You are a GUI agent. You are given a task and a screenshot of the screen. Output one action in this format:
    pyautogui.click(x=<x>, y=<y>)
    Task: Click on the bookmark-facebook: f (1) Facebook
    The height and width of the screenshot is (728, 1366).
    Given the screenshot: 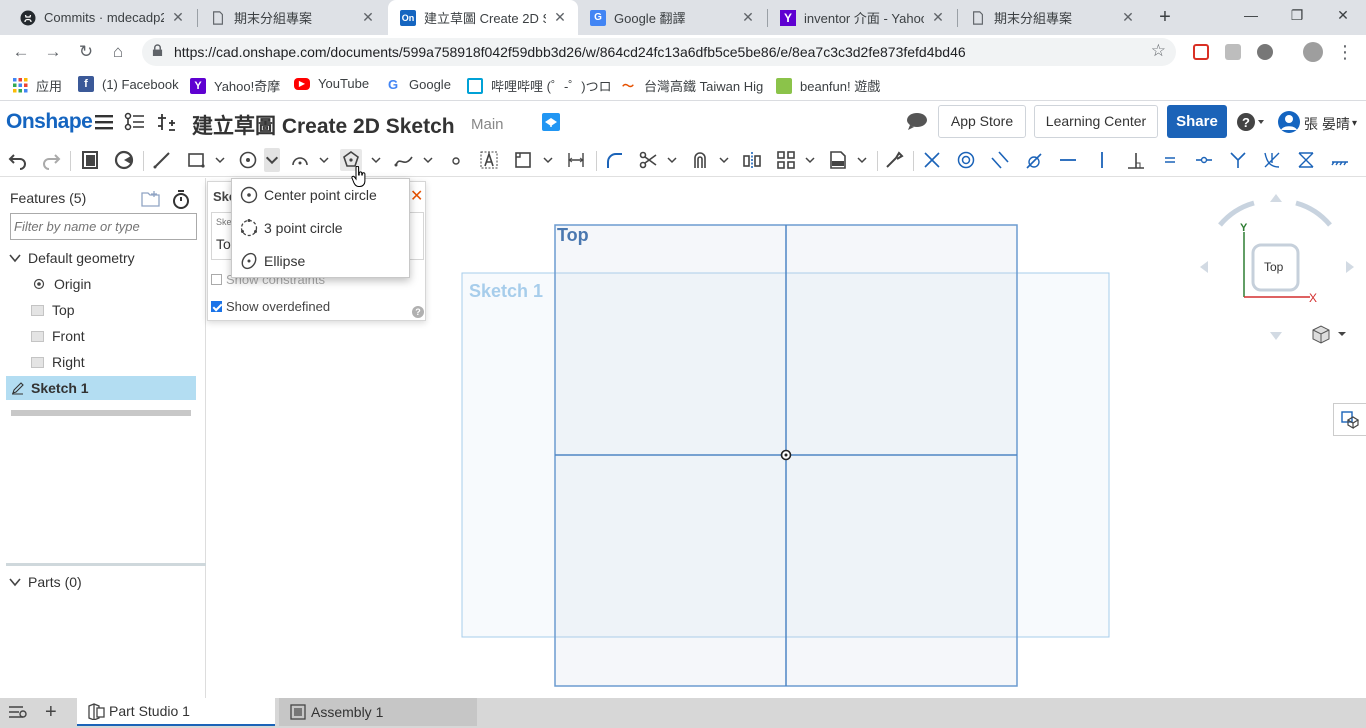 What is the action you would take?
    pyautogui.click(x=128, y=84)
    